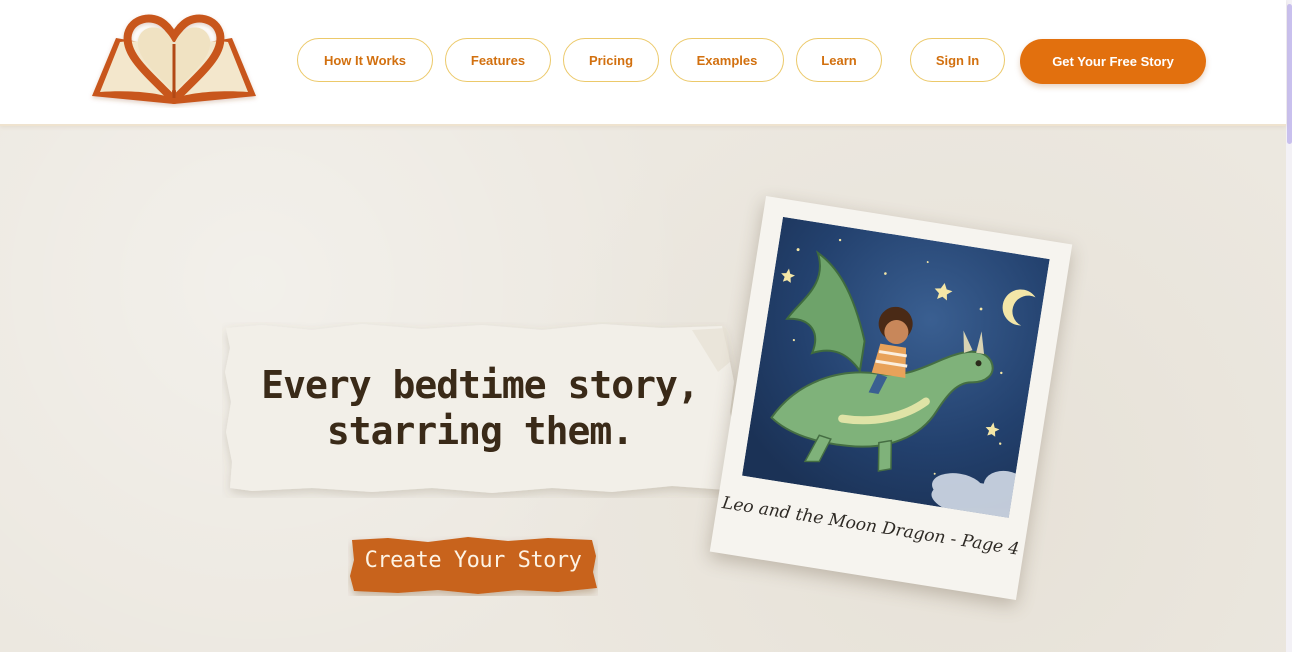 The width and height of the screenshot is (1292, 652). I want to click on book-heart-logo-icon, so click(174, 60).